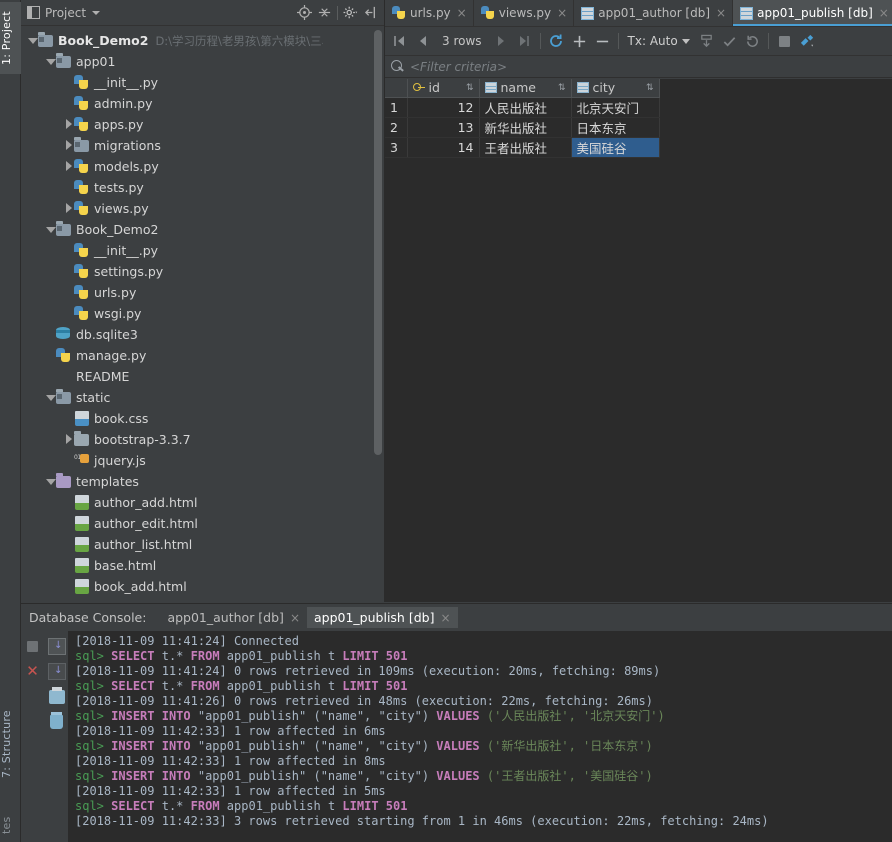 This screenshot has height=842, width=892. What do you see at coordinates (659, 41) in the screenshot?
I see `transaction-mode-select: Tx: Auto` at bounding box center [659, 41].